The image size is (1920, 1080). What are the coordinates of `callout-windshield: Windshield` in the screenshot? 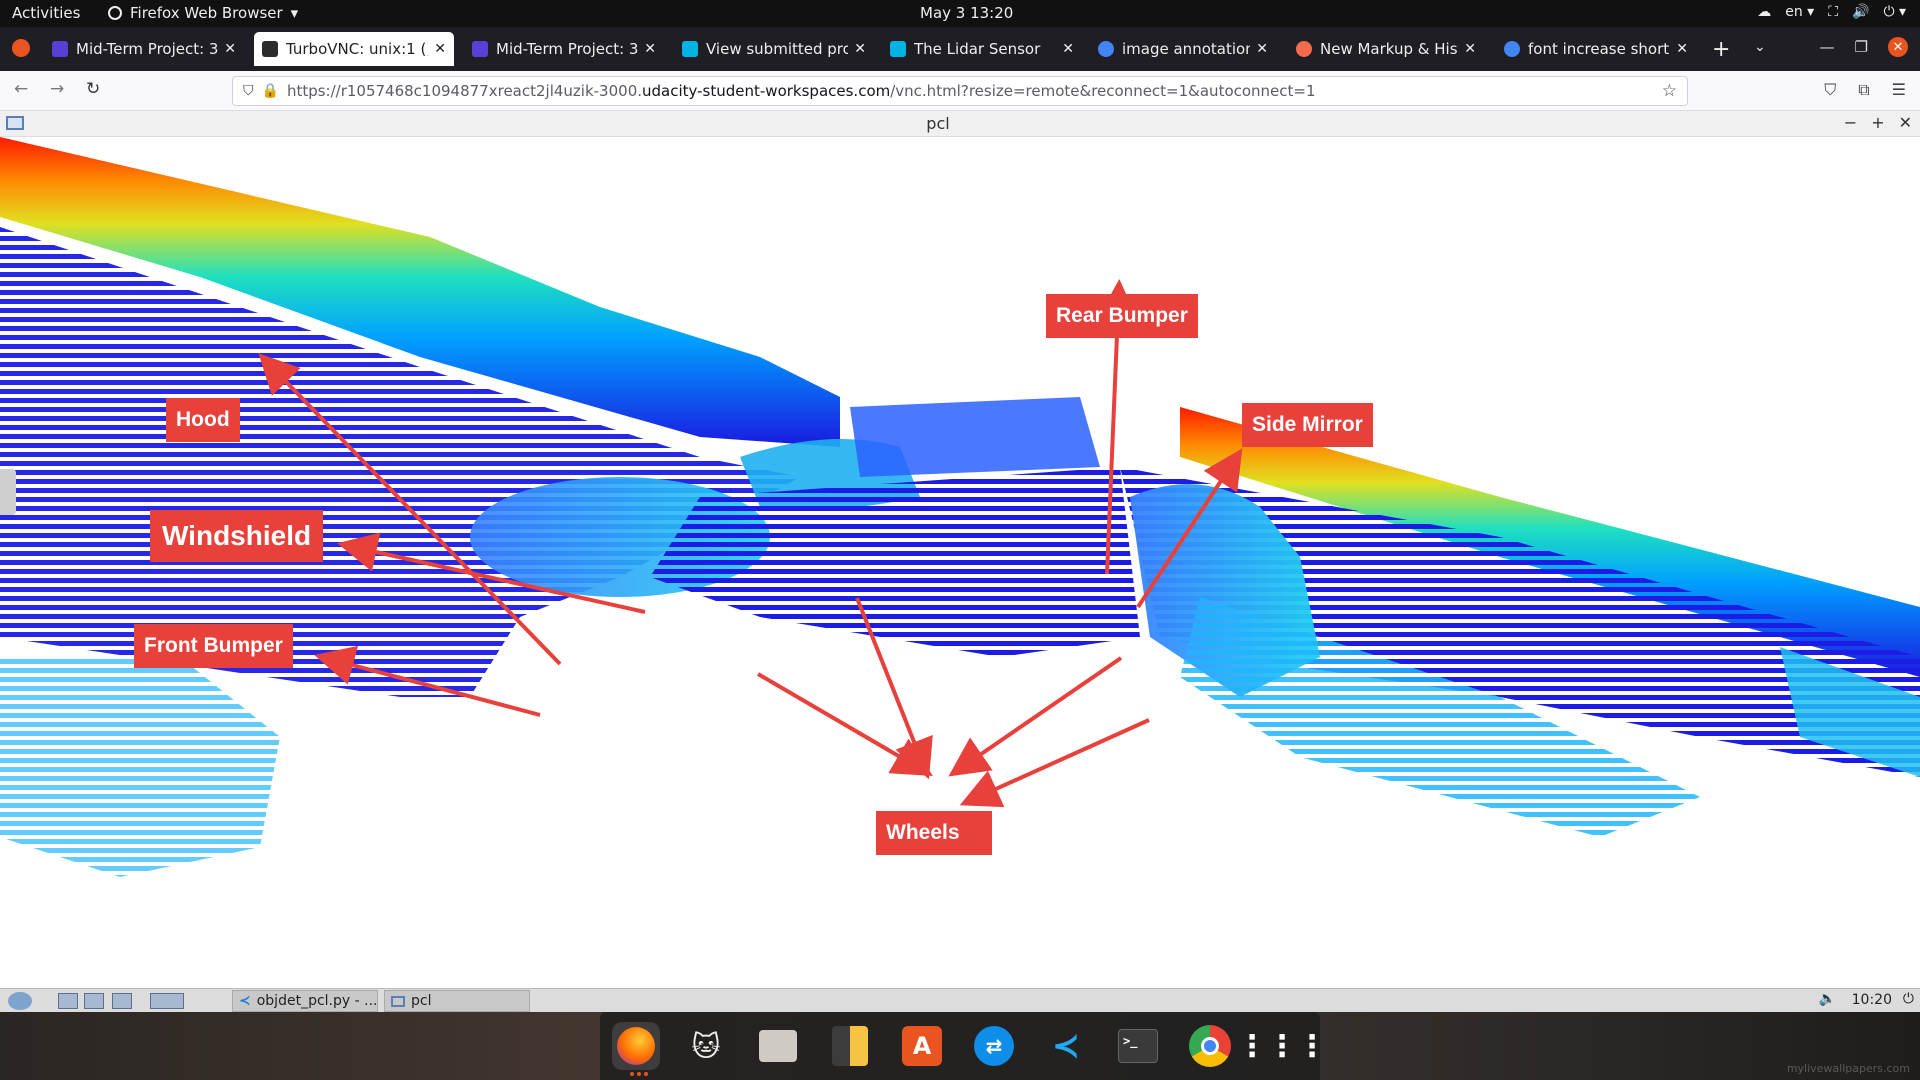 It's located at (237, 536).